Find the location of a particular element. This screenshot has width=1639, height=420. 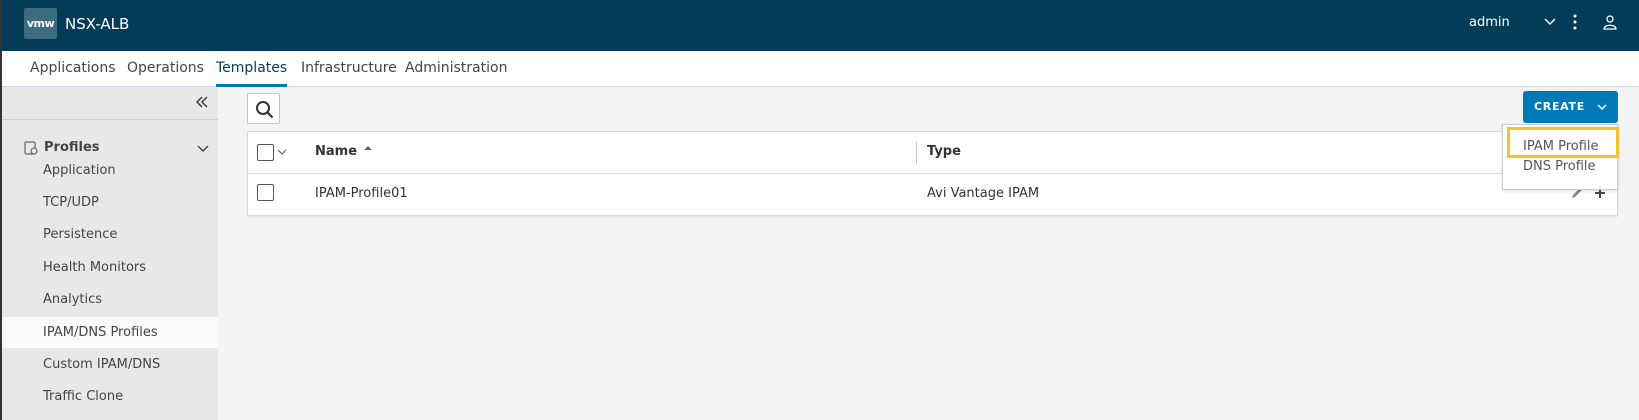

tab-applications: Applications is located at coordinates (73, 73).